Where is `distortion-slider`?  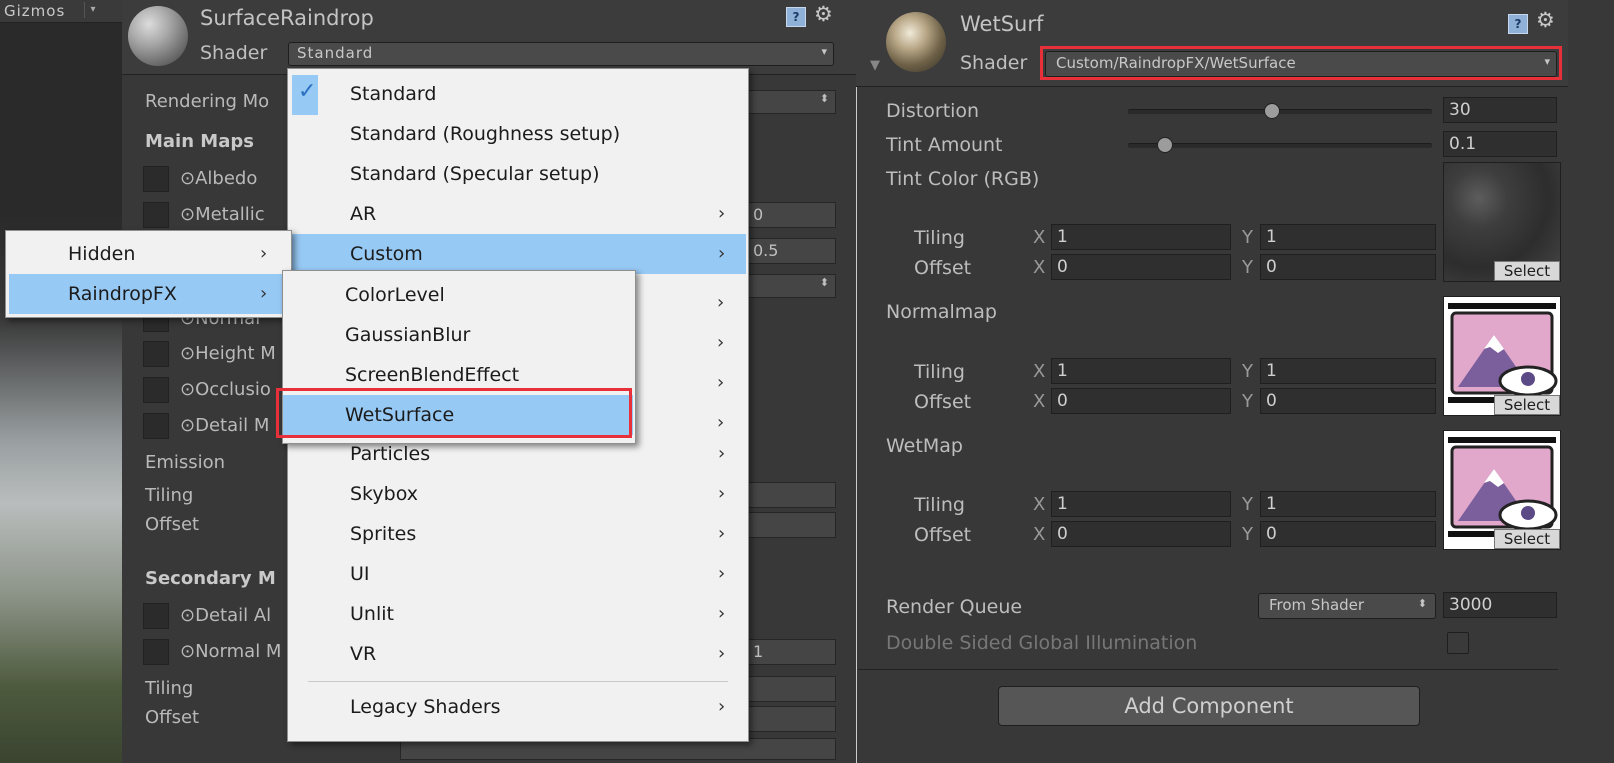
distortion-slider is located at coordinates (1280, 111).